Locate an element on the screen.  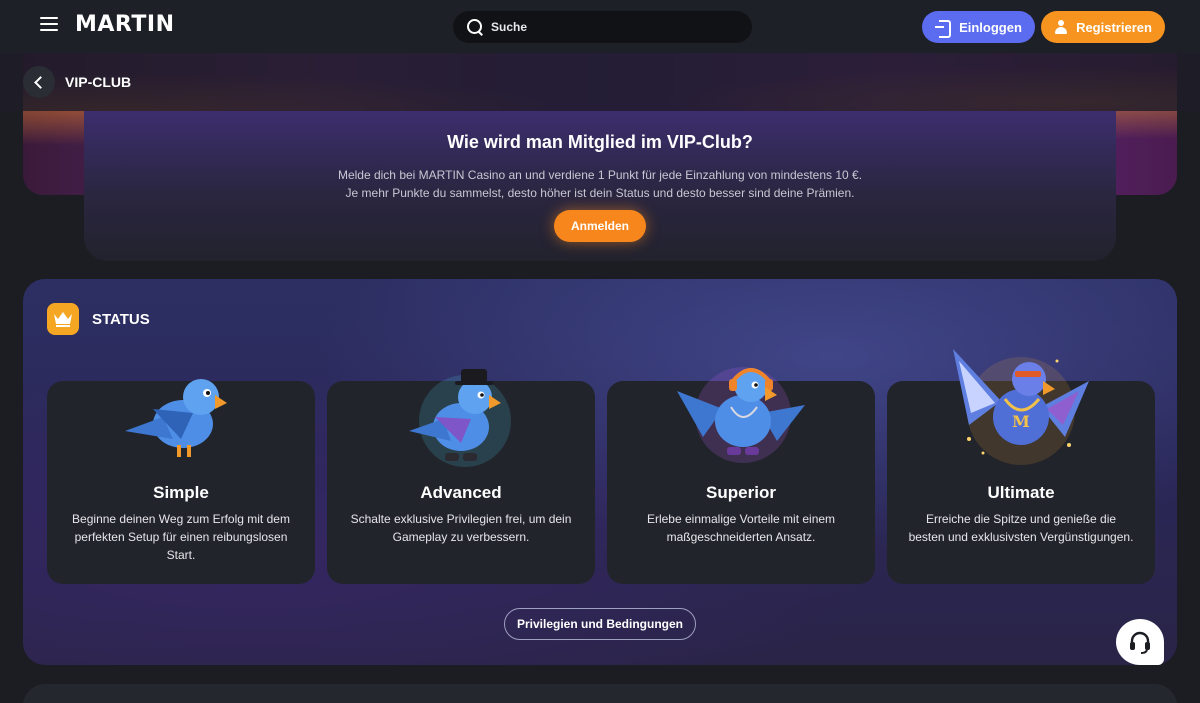
logo-text: MARTIN is located at coordinates (125, 24).